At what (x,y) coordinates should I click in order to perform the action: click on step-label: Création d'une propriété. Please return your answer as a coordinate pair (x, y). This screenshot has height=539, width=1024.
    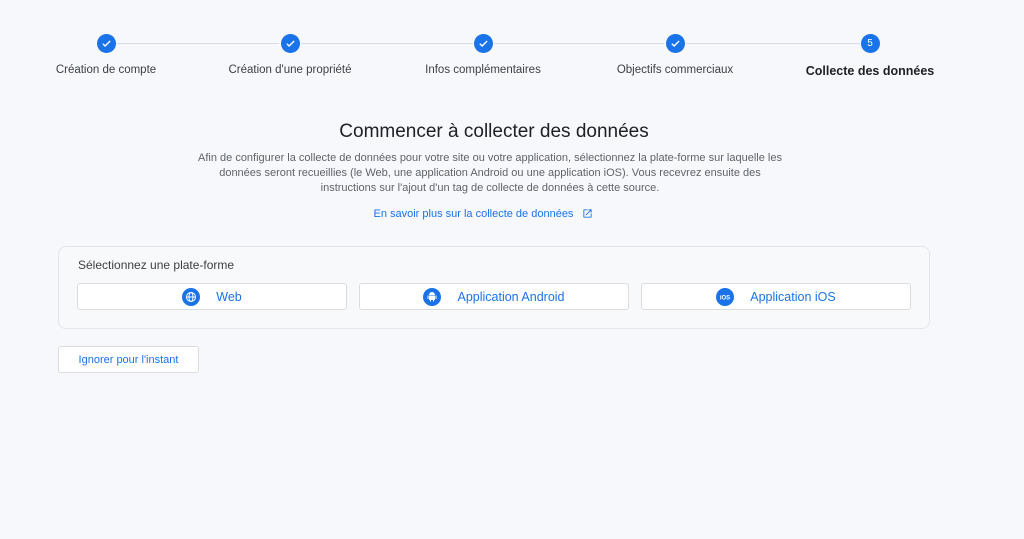
    Looking at the image, I should click on (290, 70).